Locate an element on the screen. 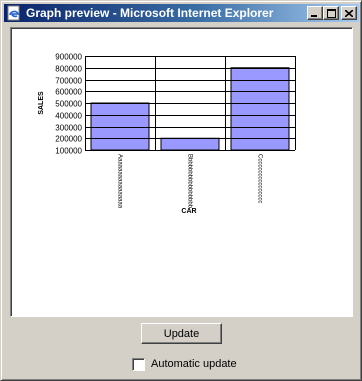 The image size is (362, 381). y-tick-label: 900000 is located at coordinates (68, 57).